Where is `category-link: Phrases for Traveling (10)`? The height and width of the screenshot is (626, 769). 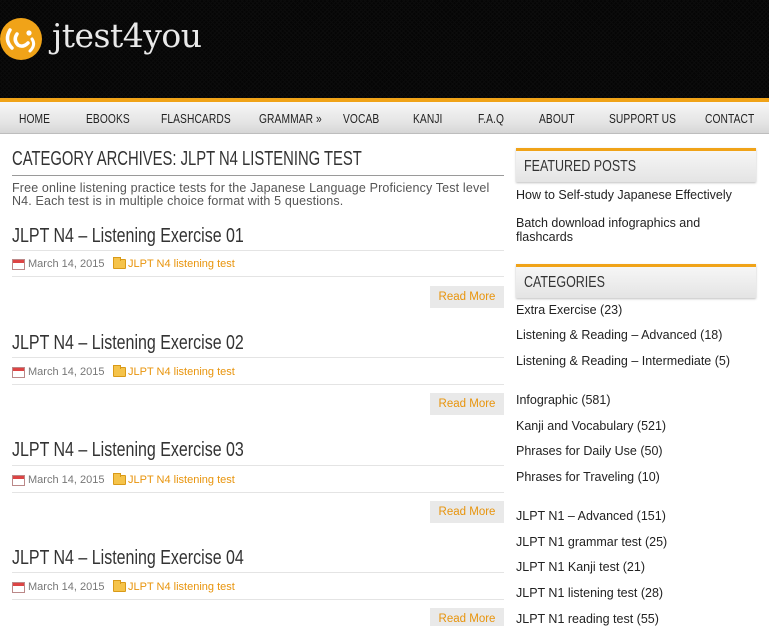 category-link: Phrases for Traveling (10) is located at coordinates (588, 477).